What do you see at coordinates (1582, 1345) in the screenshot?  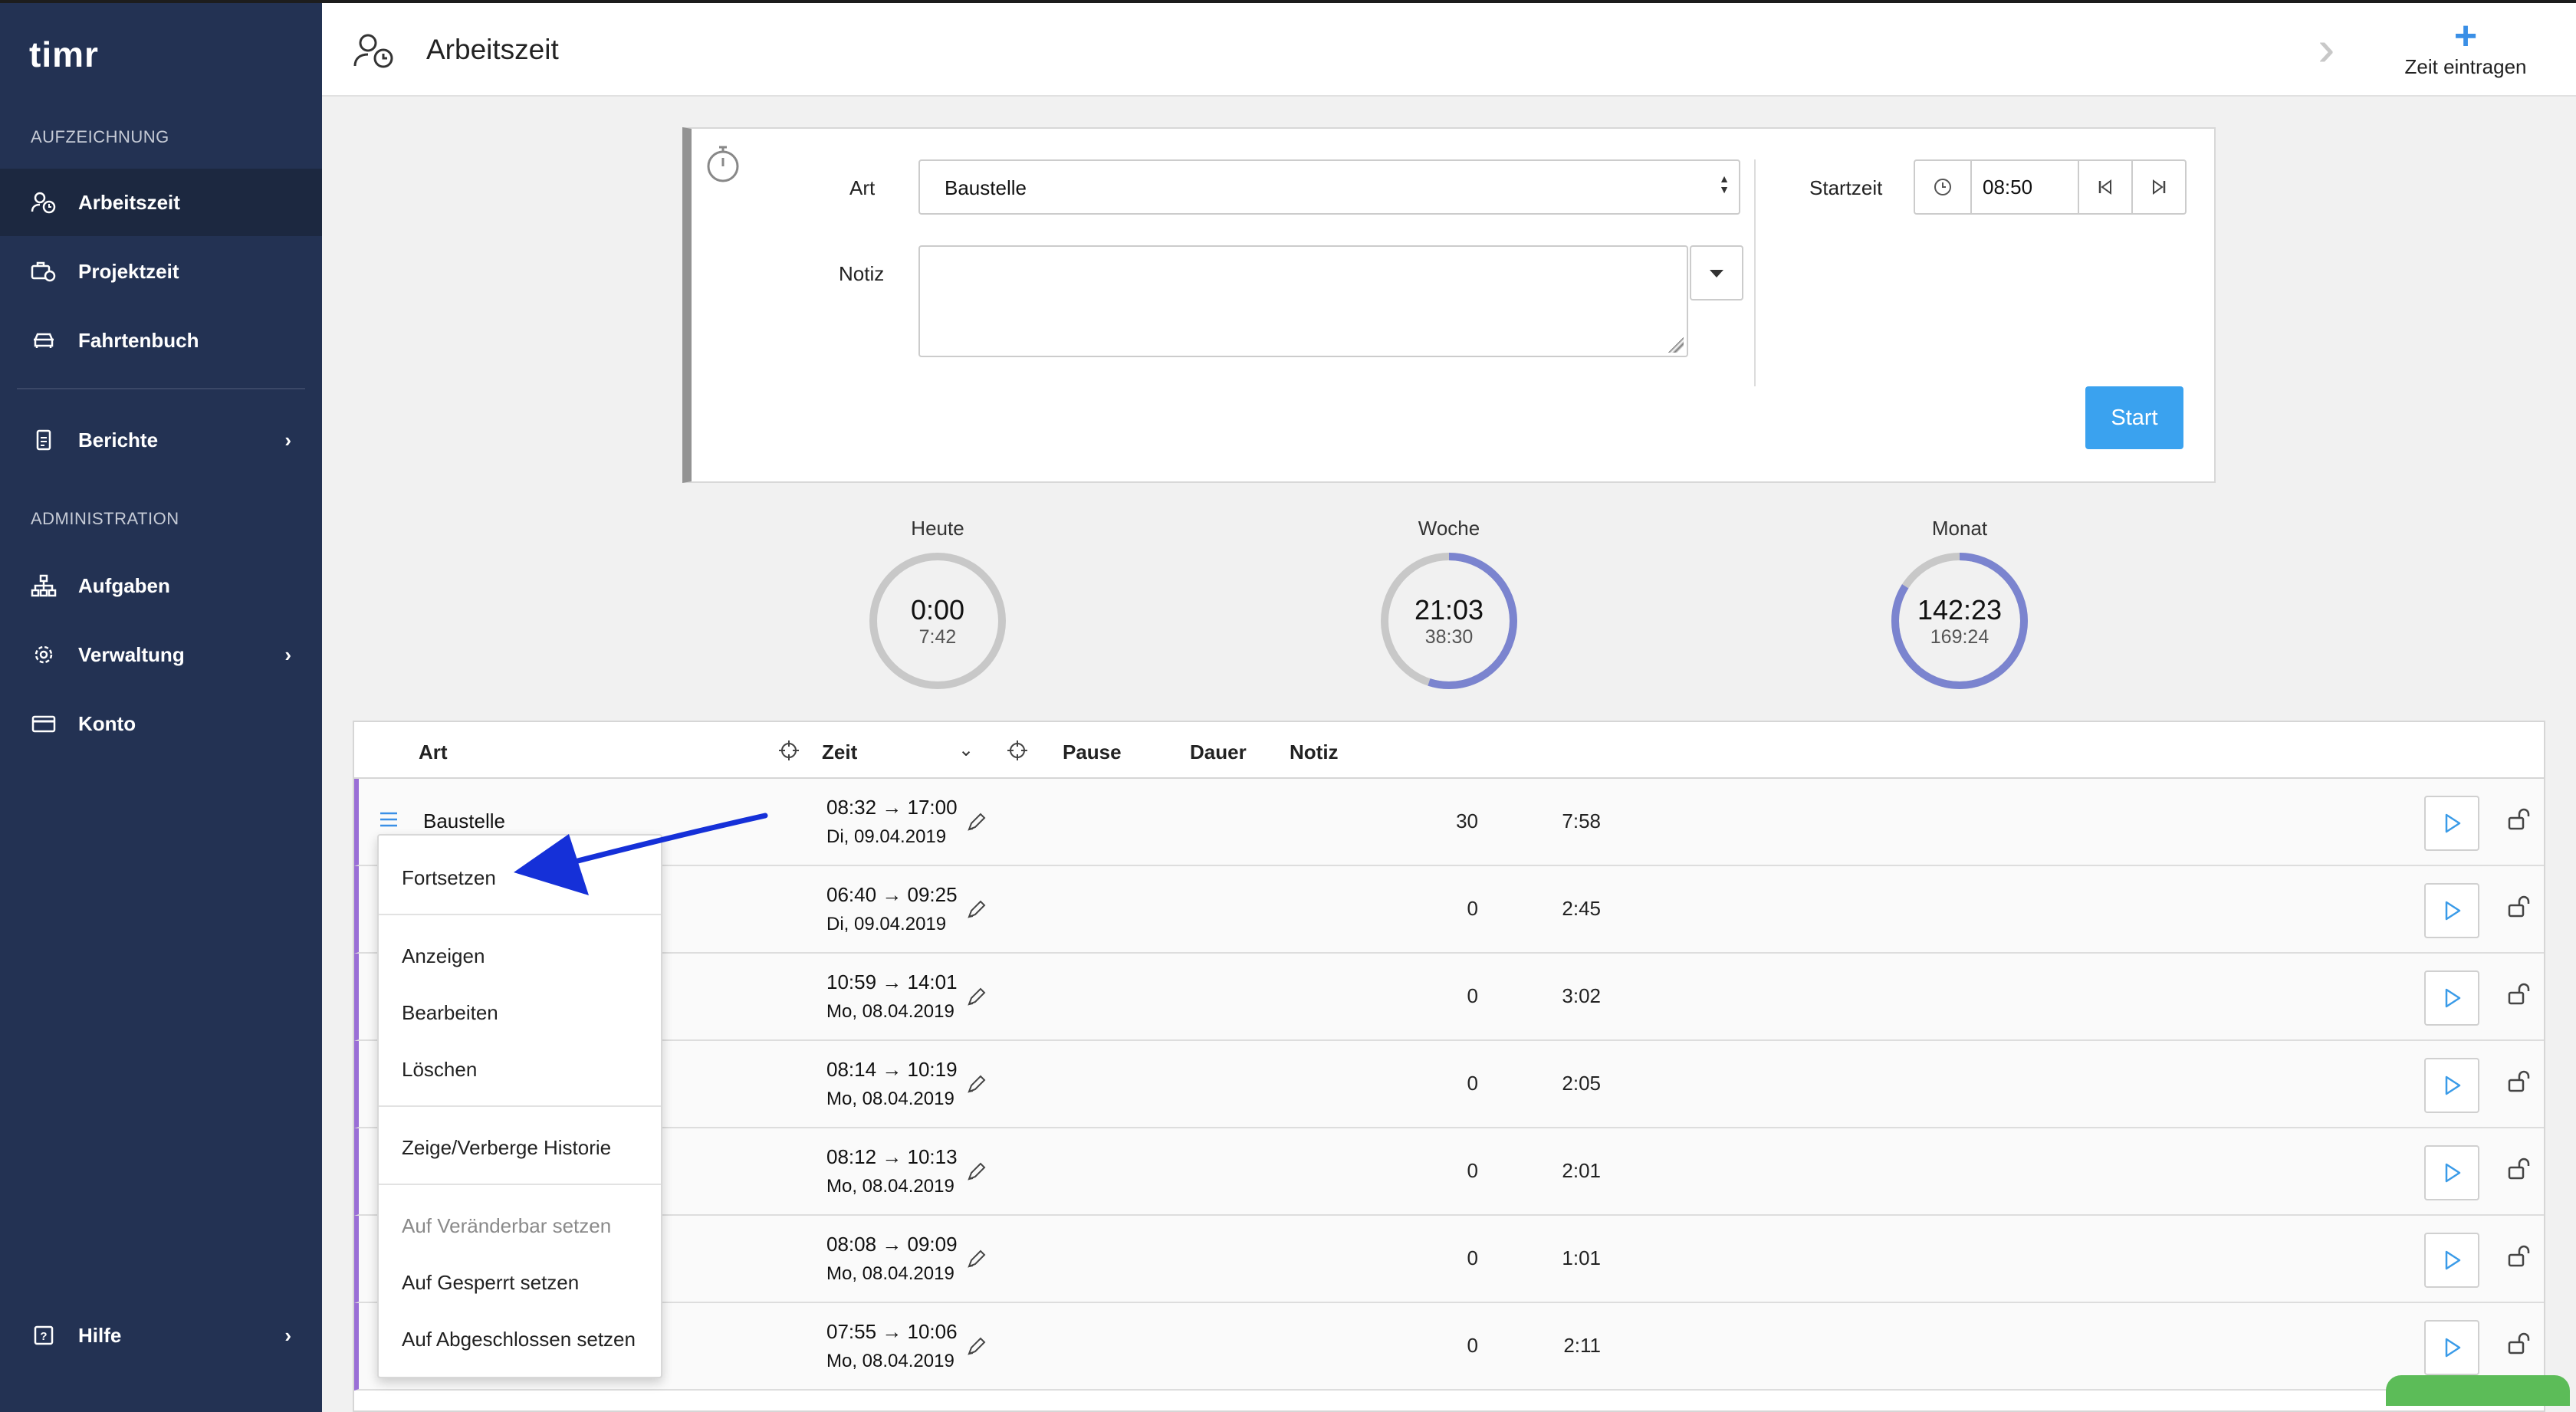 I see `row-dauer: 2:11` at bounding box center [1582, 1345].